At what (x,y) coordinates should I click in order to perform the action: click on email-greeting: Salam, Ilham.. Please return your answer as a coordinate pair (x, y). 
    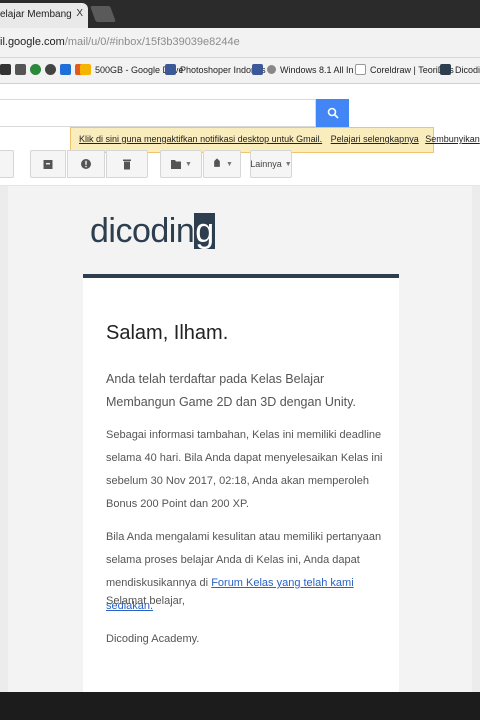
    Looking at the image, I should click on (167, 333).